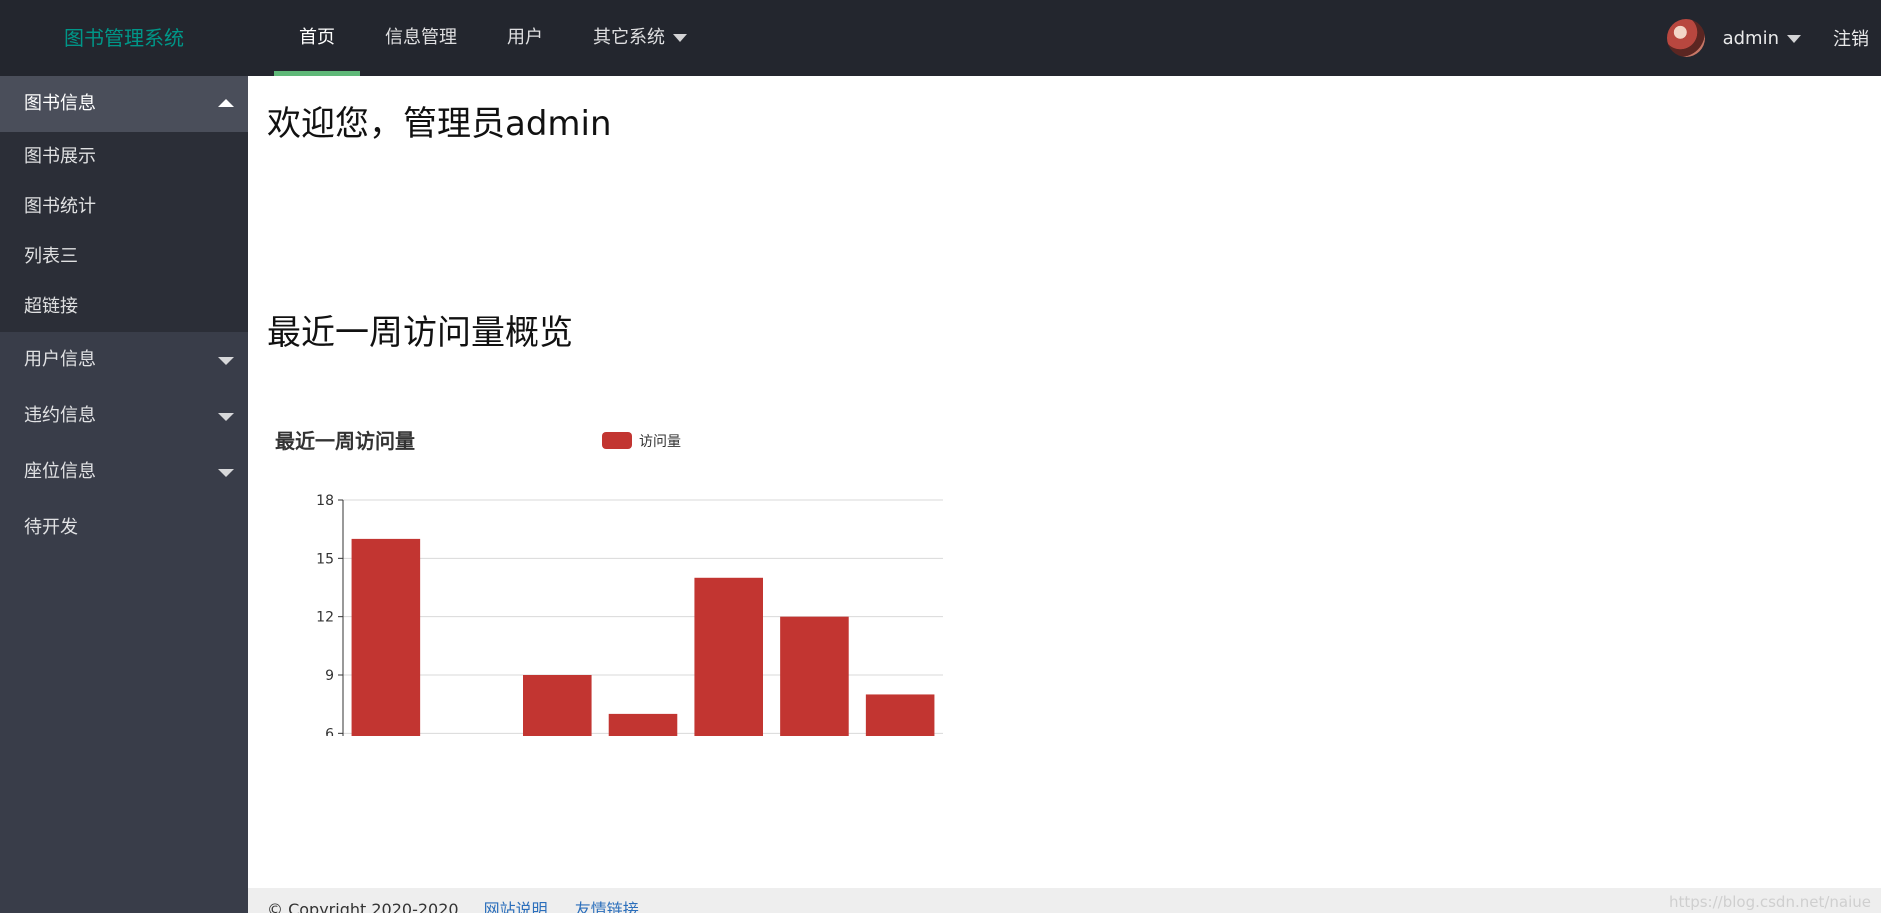  Describe the element at coordinates (607, 906) in the screenshot. I see `footer-link-friend-links: 友情链接` at that location.